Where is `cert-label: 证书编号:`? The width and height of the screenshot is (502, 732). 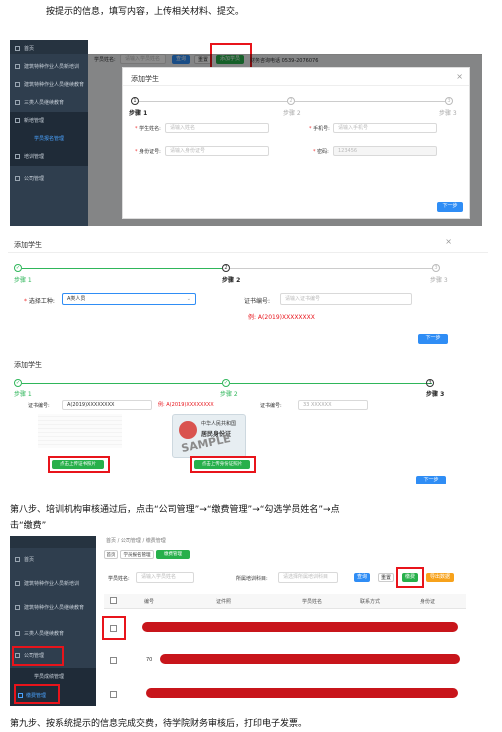
cert-label: 证书编号: is located at coordinates (257, 301).